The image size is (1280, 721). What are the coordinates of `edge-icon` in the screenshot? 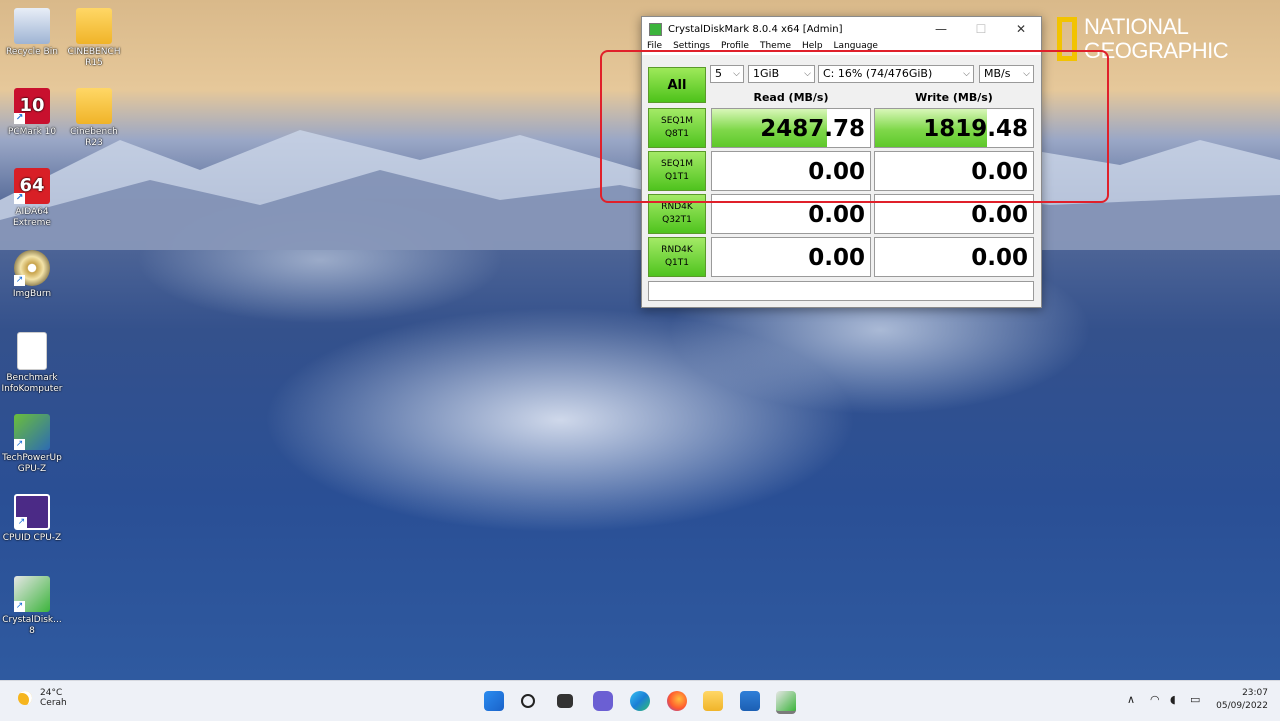 It's located at (640, 701).